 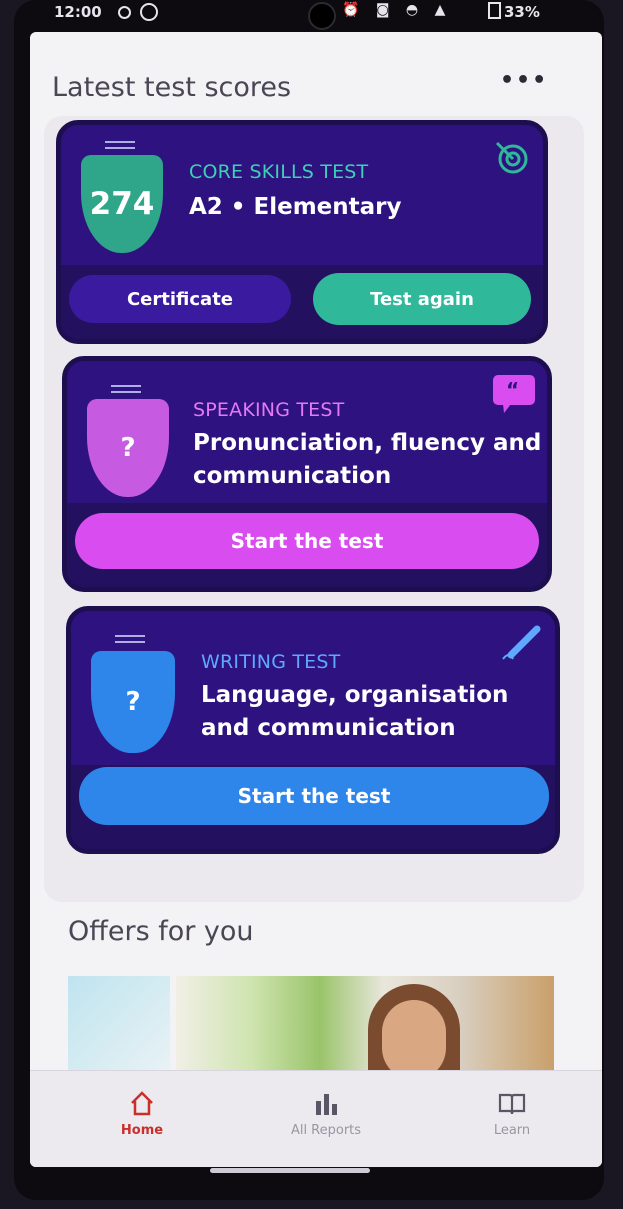 I want to click on latest-scores-title: Latest test scores, so click(x=172, y=87).